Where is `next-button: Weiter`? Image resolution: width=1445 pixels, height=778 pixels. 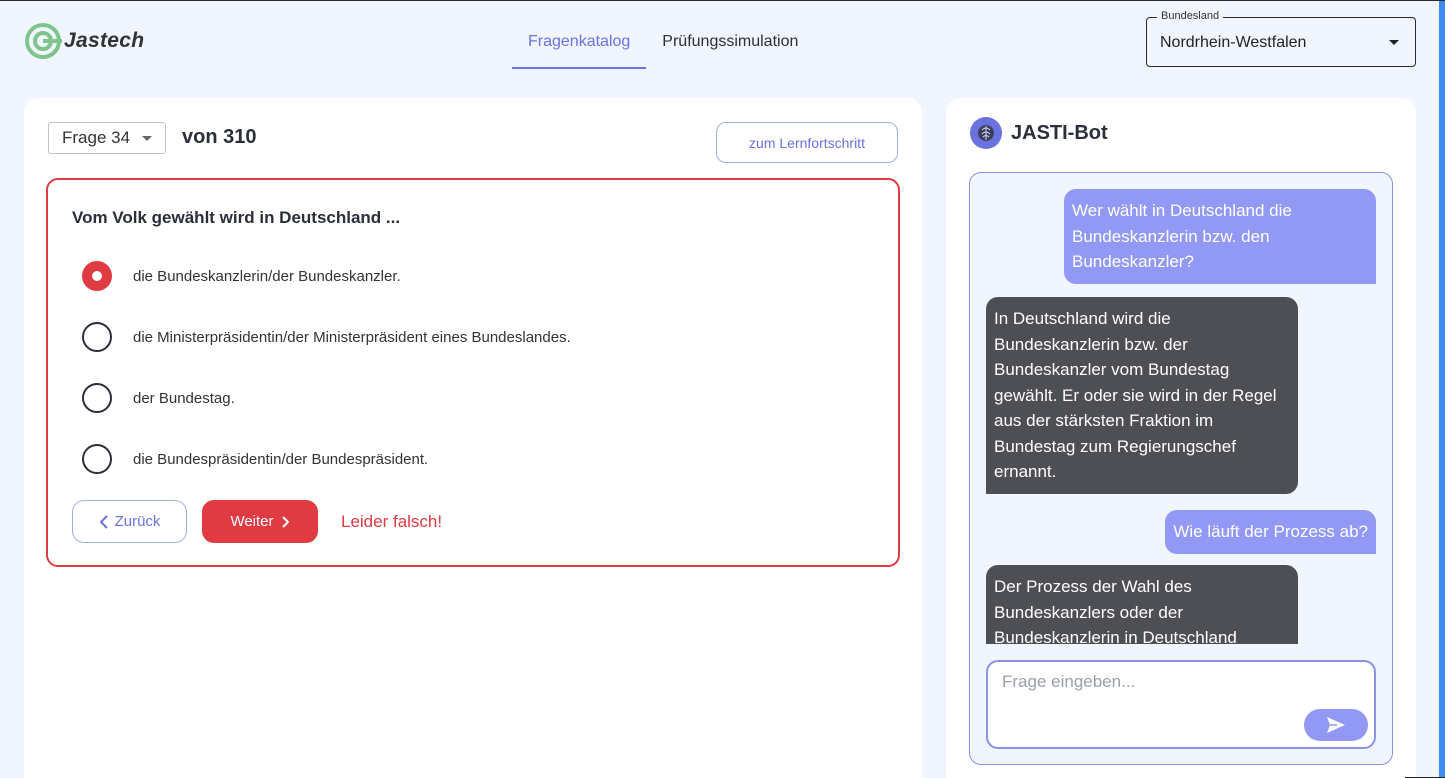
next-button: Weiter is located at coordinates (260, 521).